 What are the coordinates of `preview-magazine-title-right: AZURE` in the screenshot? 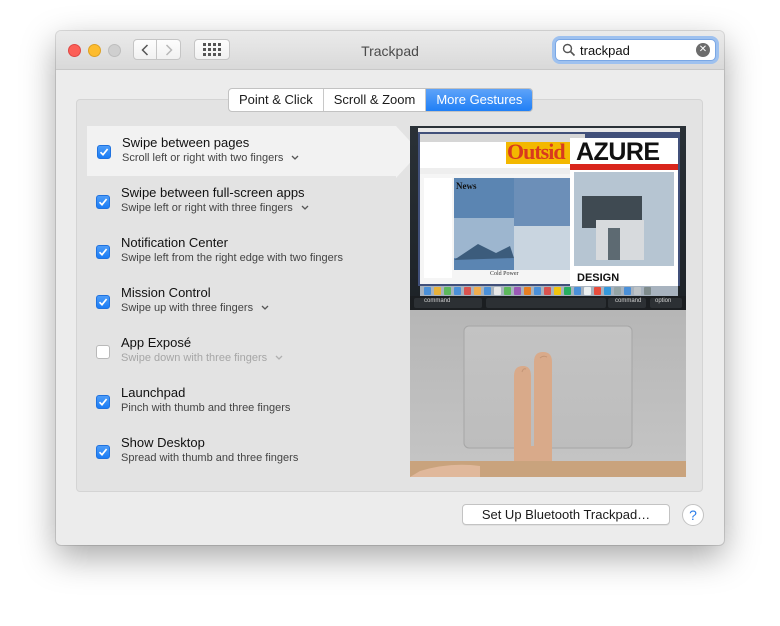 It's located at (618, 152).